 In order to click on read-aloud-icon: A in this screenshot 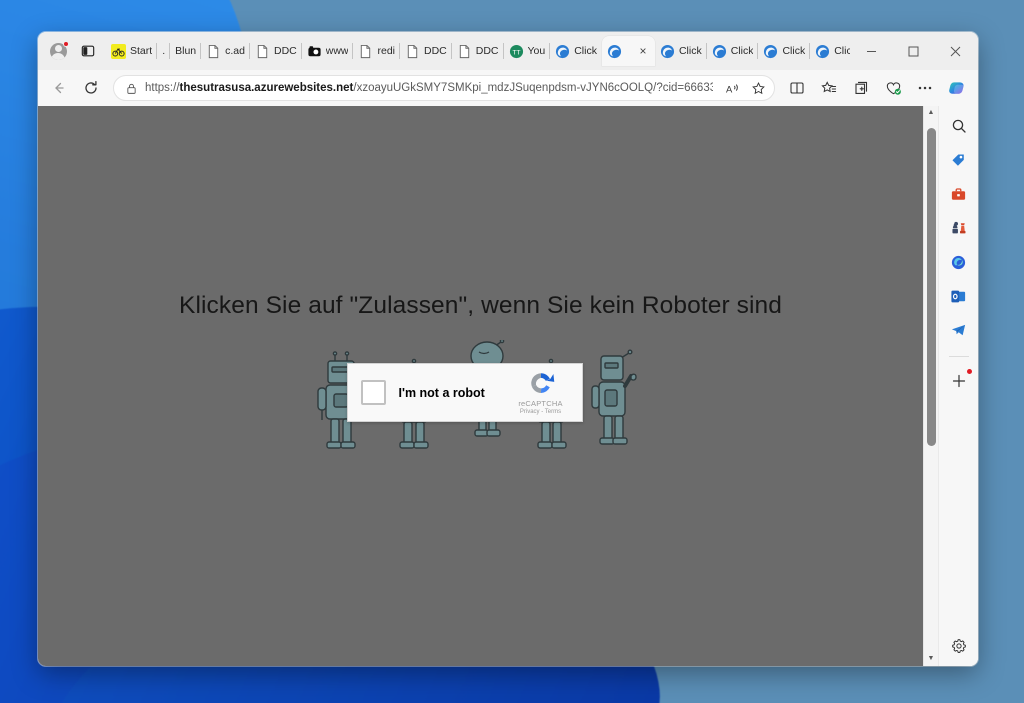, I will do `click(731, 89)`.